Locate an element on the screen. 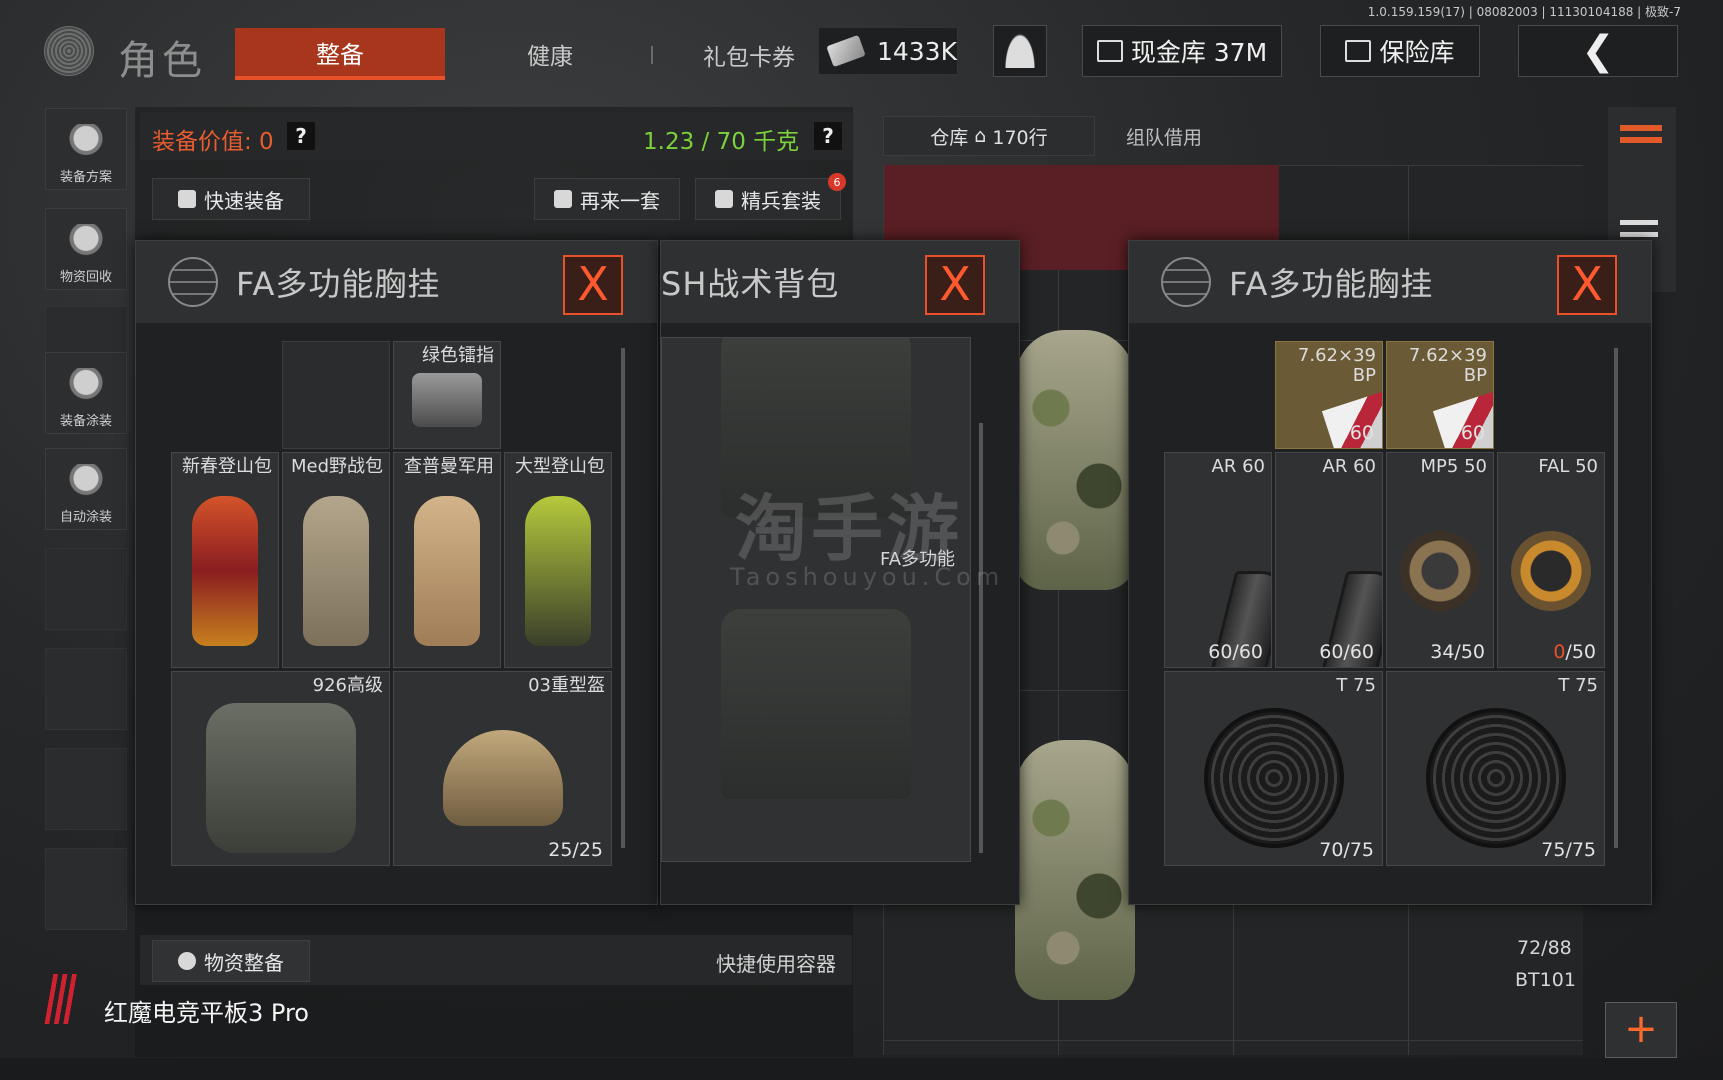 The height and width of the screenshot is (1080, 1723). supply-button: 物资整备 is located at coordinates (231, 961).